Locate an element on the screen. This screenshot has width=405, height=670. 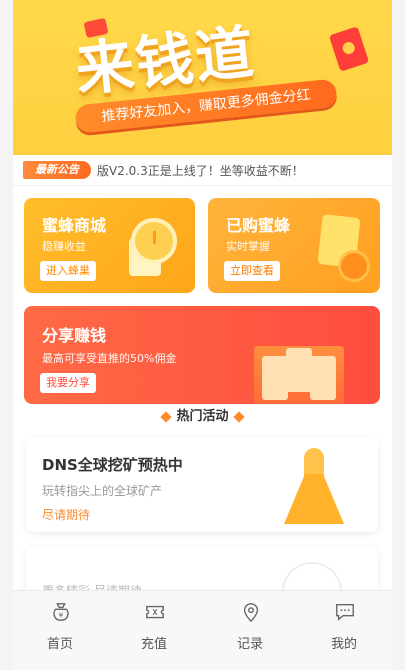
tab-records-label: 记录 is located at coordinates (249, 644).